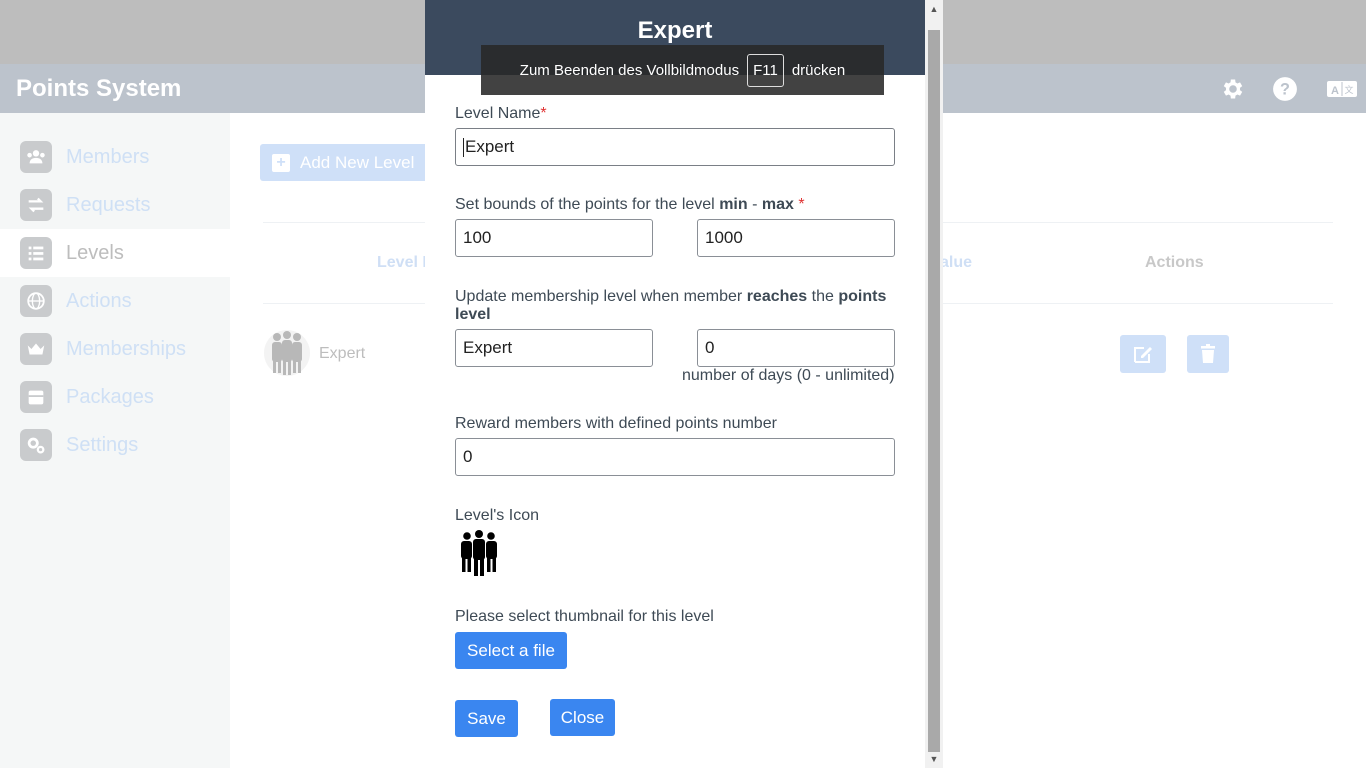 This screenshot has width=1366, height=768. Describe the element at coordinates (1342, 89) in the screenshot. I see `translate-icon: A文` at that location.